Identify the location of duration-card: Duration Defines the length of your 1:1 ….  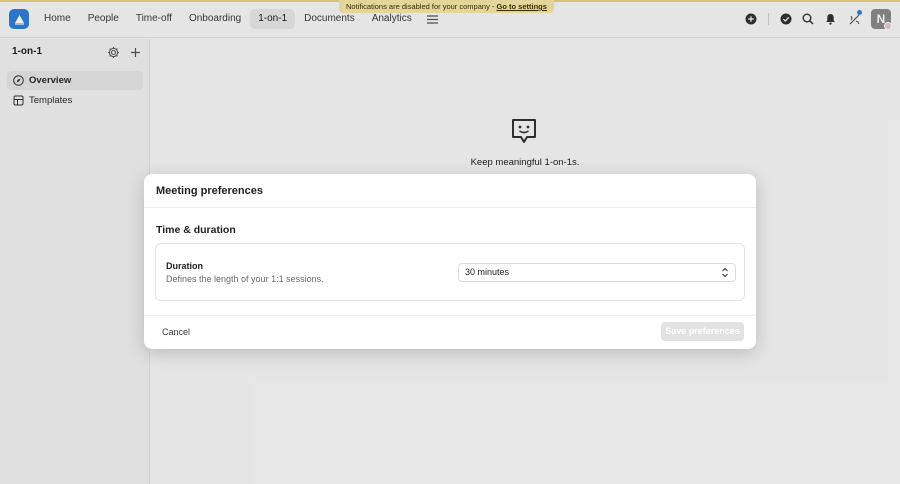
(450, 272).